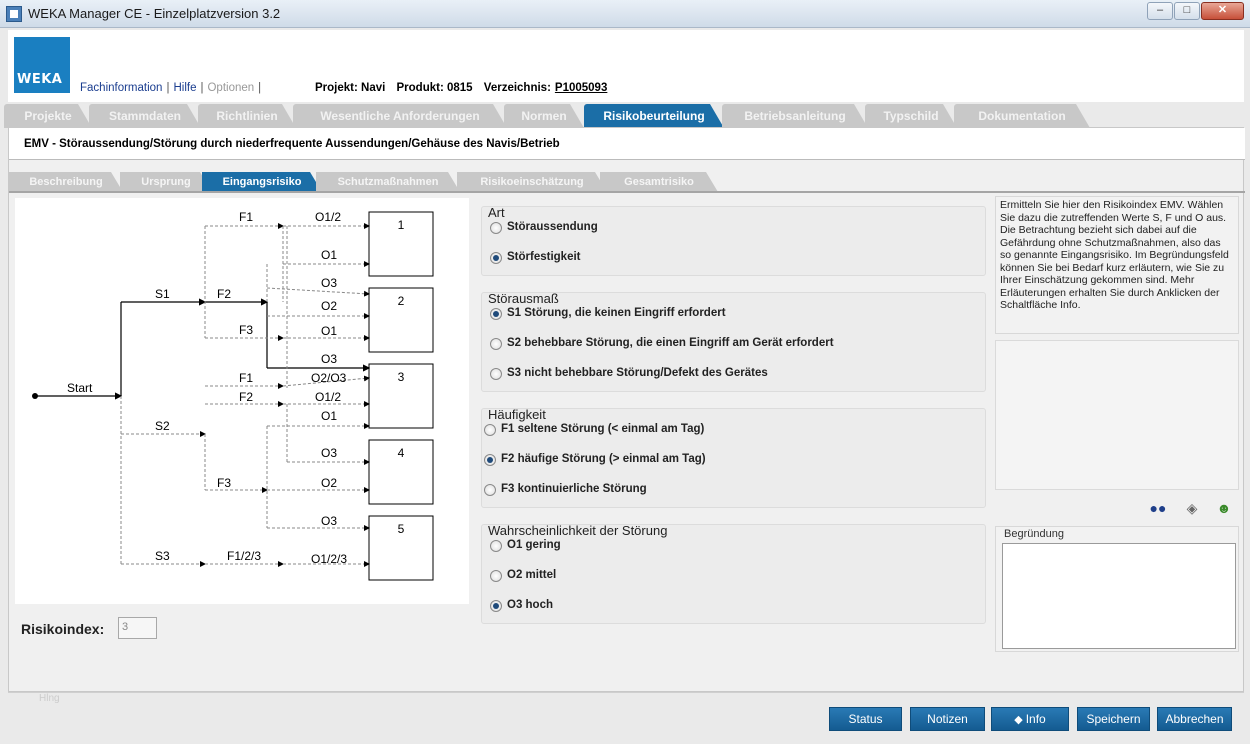 This screenshot has height=744, width=1250. Describe the element at coordinates (1187, 11) in the screenshot. I see `maximize-button: □` at that location.